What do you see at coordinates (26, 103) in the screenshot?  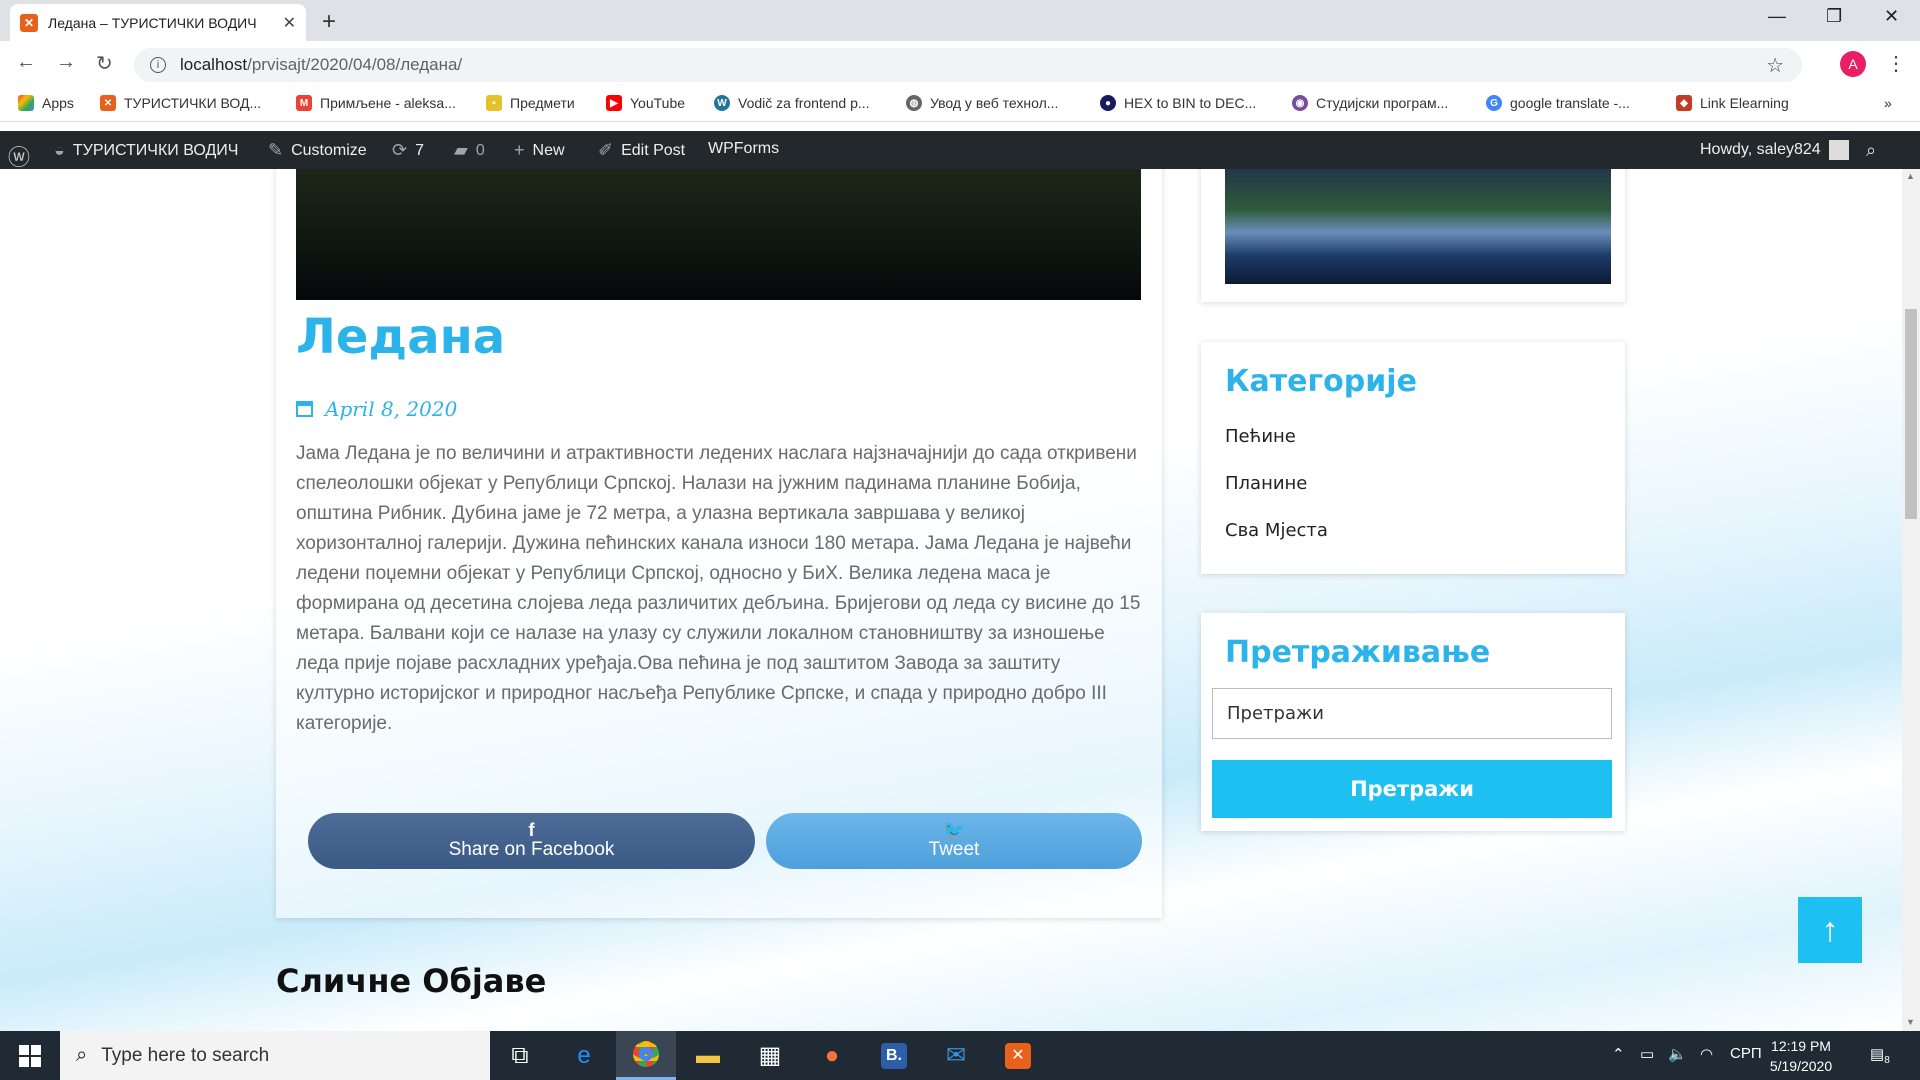 I see `apps-grid-icon` at bounding box center [26, 103].